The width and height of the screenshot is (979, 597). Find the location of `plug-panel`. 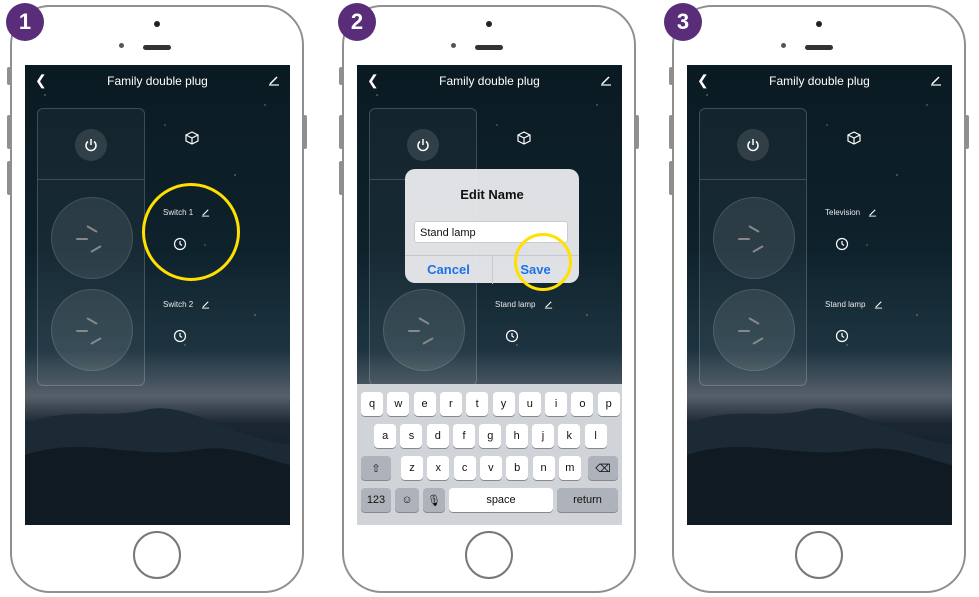

plug-panel is located at coordinates (753, 247).